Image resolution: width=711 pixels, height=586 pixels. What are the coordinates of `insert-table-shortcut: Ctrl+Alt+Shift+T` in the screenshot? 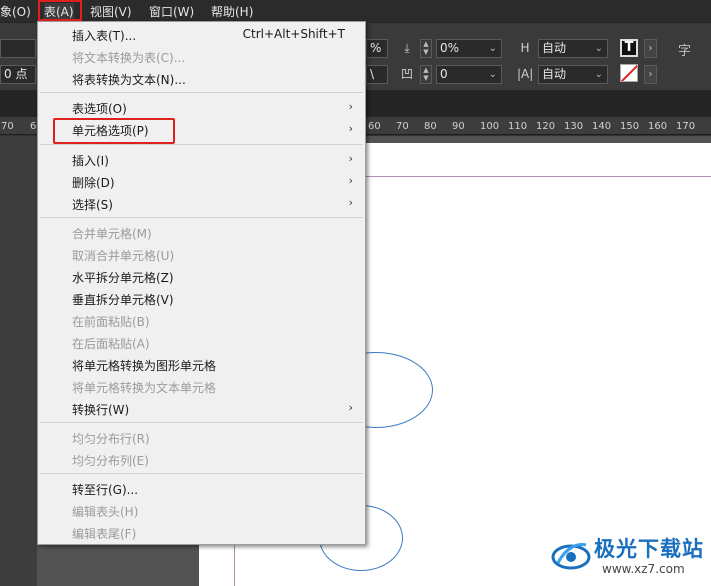 It's located at (293, 34).